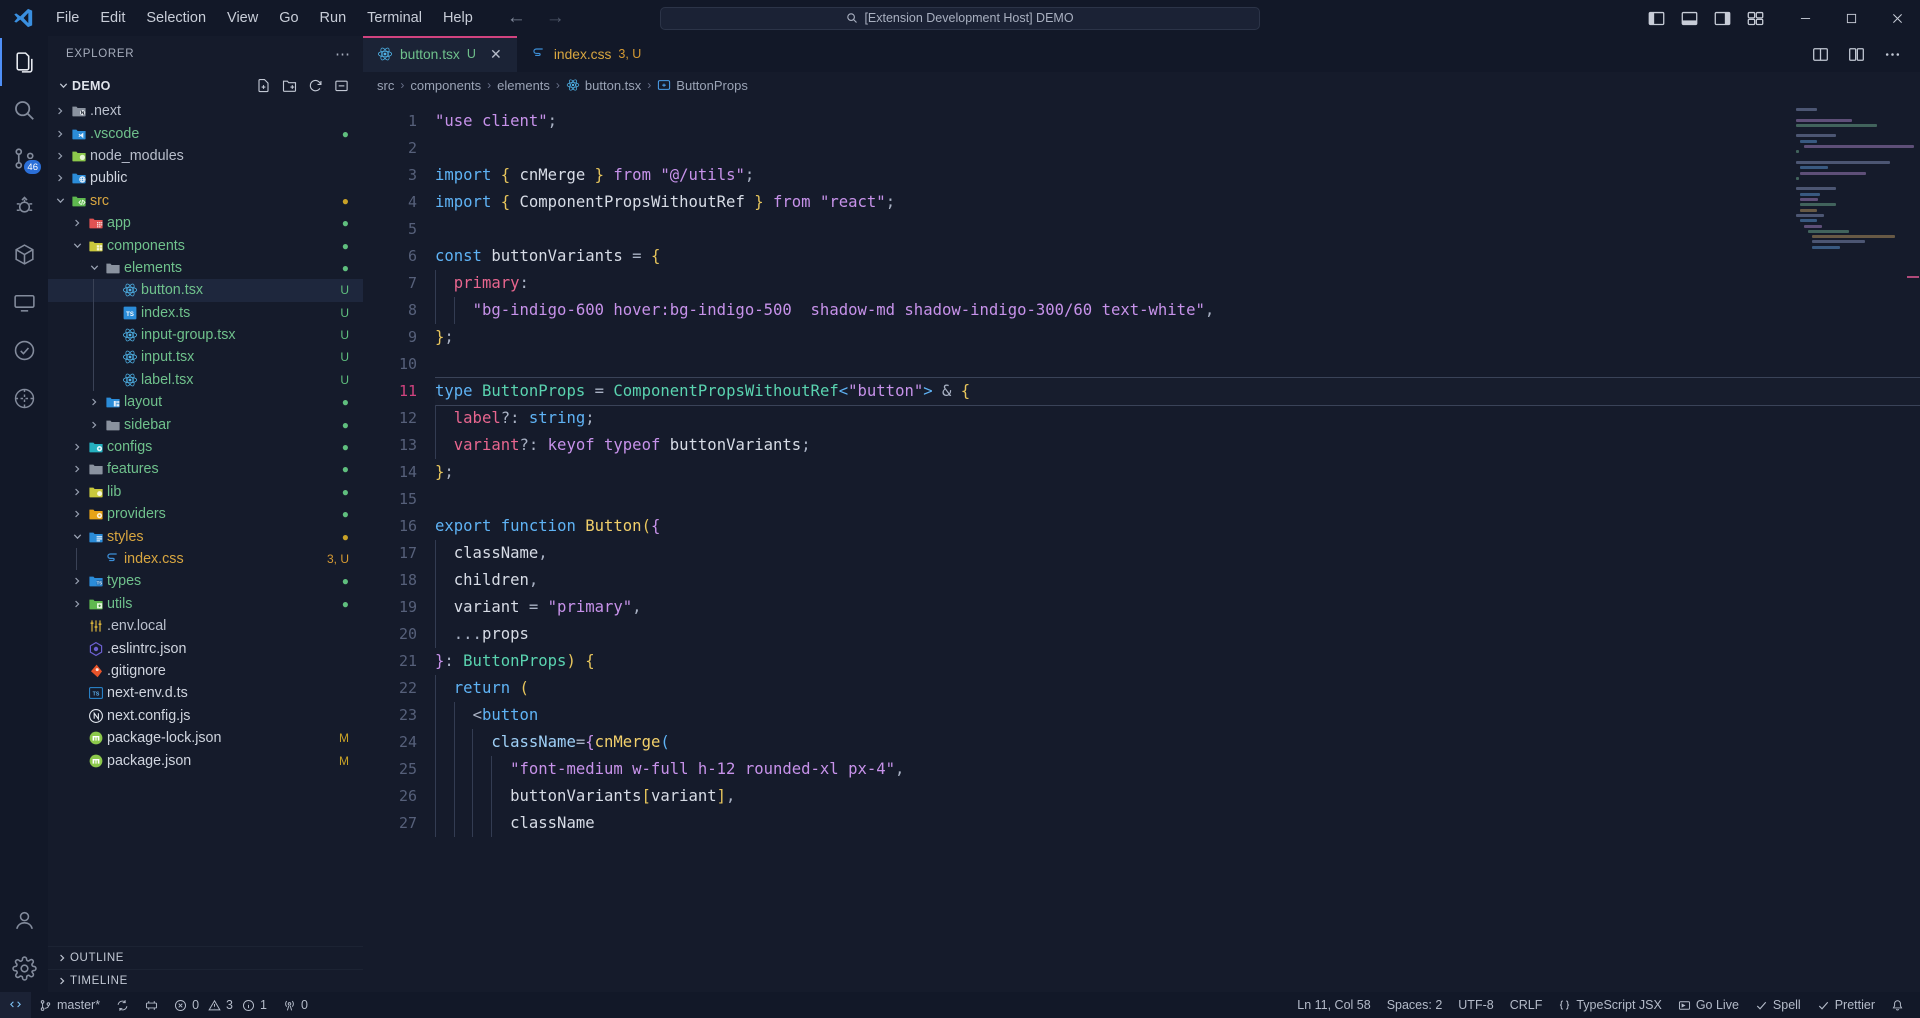 This screenshot has height=1018, width=1920. What do you see at coordinates (205, 424) in the screenshot?
I see `tree-folder-sidebar: sidebar ●` at bounding box center [205, 424].